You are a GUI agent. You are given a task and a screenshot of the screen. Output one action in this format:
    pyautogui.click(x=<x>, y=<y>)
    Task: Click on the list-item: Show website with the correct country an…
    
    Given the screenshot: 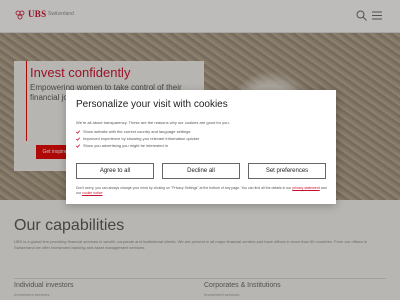 What is the action you would take?
    pyautogui.click(x=137, y=132)
    